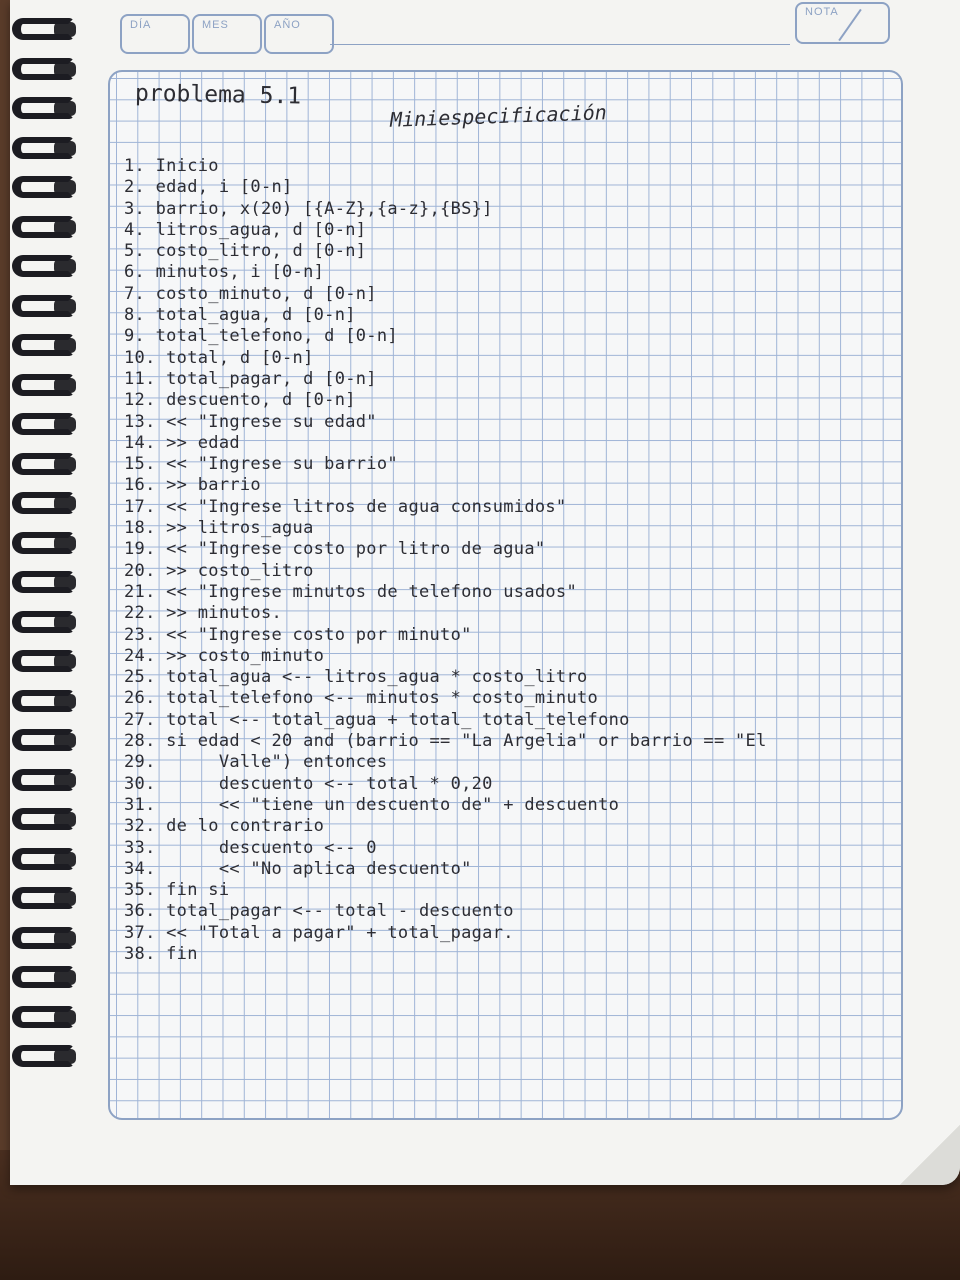 This screenshot has width=960, height=1280. I want to click on pseudocode-line: 23. << "Ingrese costo por minuto", so click(298, 634).